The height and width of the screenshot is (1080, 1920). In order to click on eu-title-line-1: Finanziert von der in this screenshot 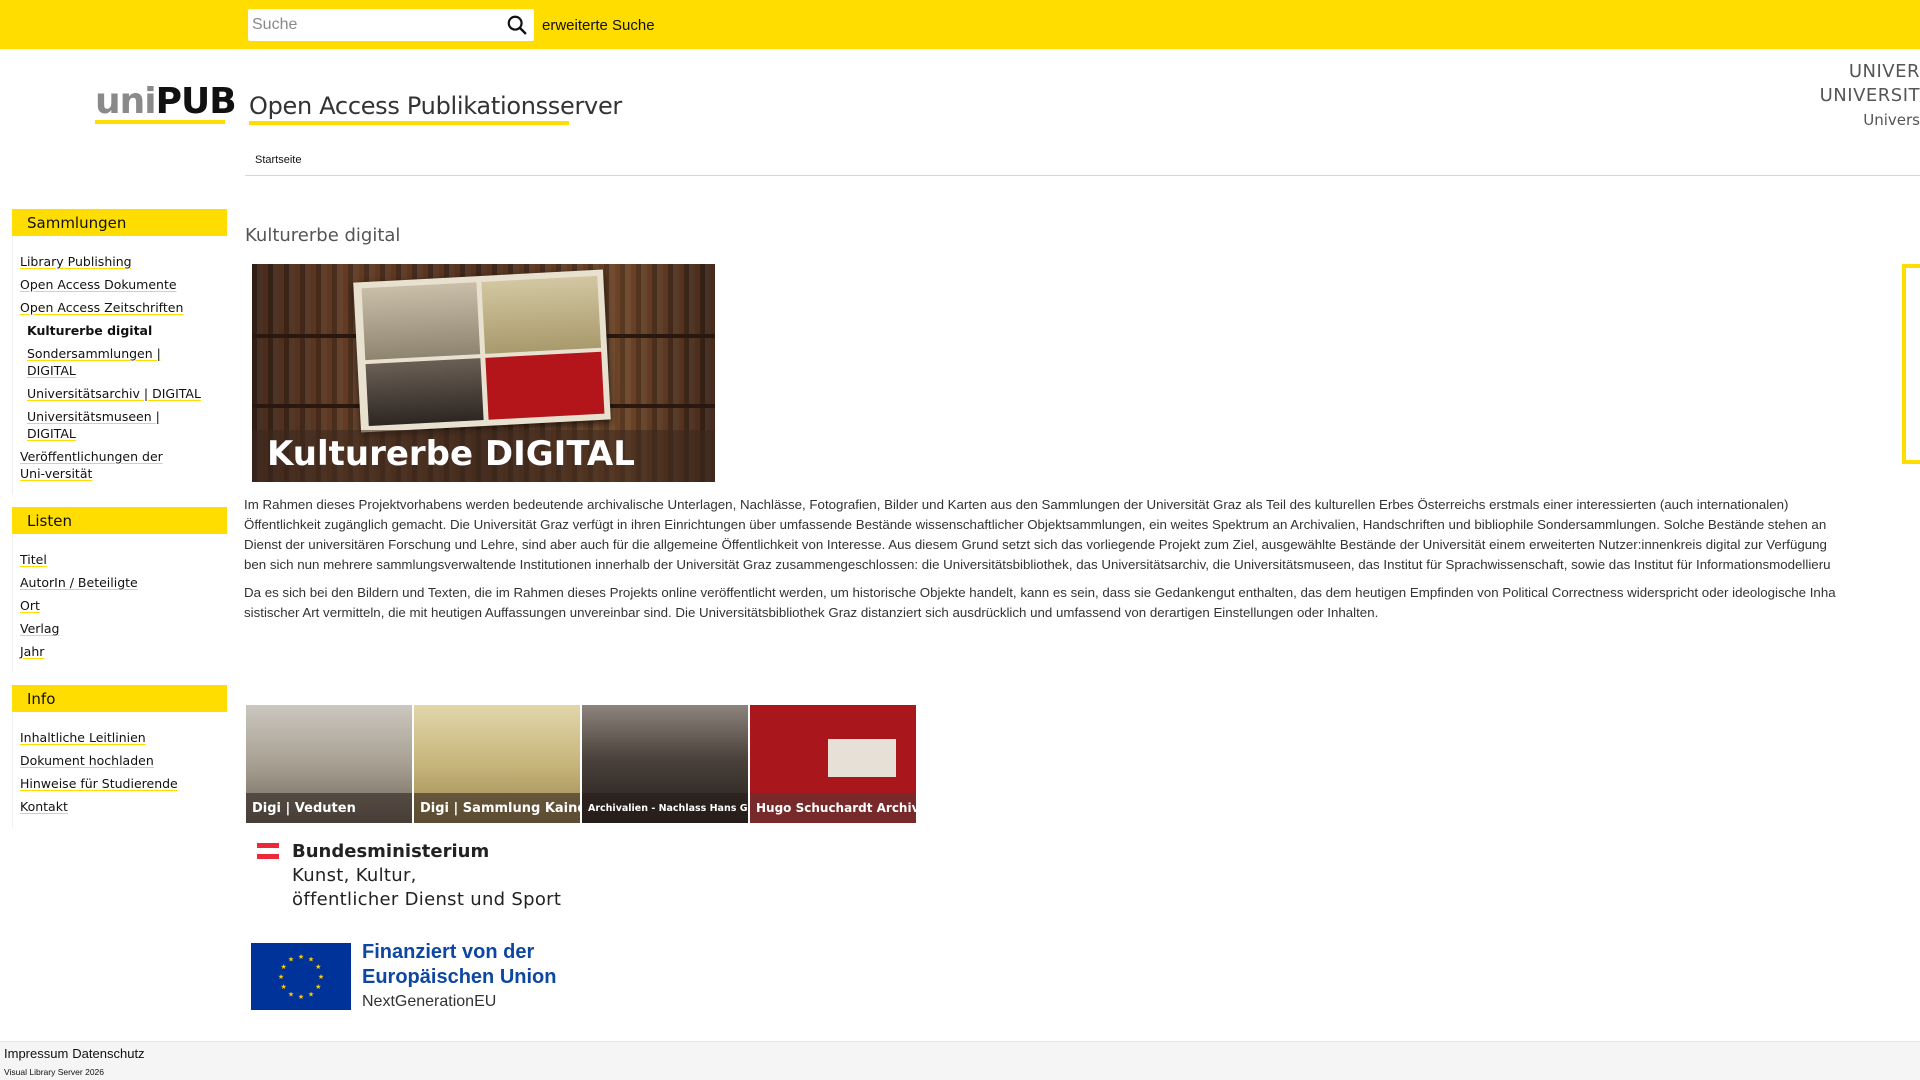, I will do `click(448, 952)`.